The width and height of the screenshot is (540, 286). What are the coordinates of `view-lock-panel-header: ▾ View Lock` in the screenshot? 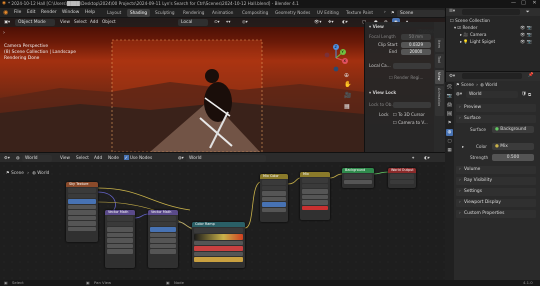 It's located at (382, 92).